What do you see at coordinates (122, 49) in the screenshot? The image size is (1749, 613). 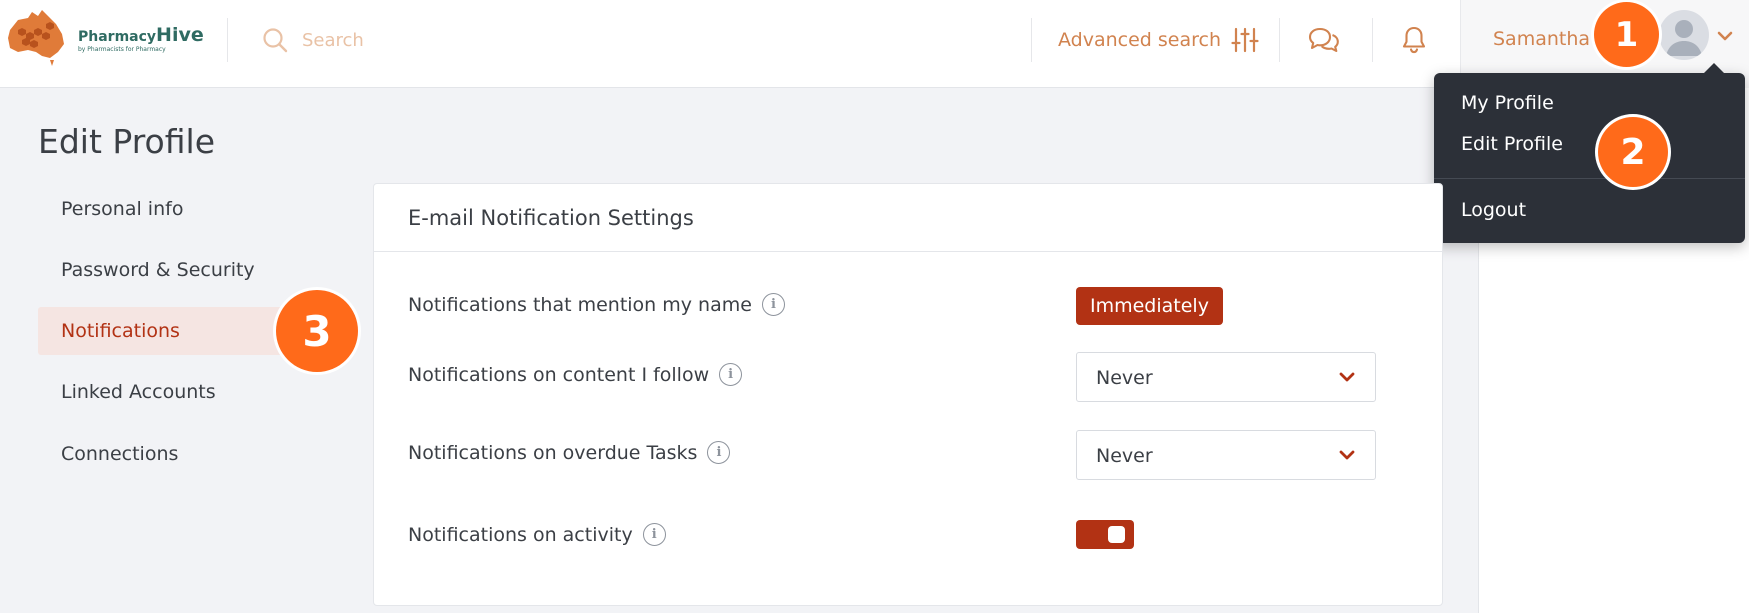 I see `logo-tagline: by Pharmacists for Pharmacy` at bounding box center [122, 49].